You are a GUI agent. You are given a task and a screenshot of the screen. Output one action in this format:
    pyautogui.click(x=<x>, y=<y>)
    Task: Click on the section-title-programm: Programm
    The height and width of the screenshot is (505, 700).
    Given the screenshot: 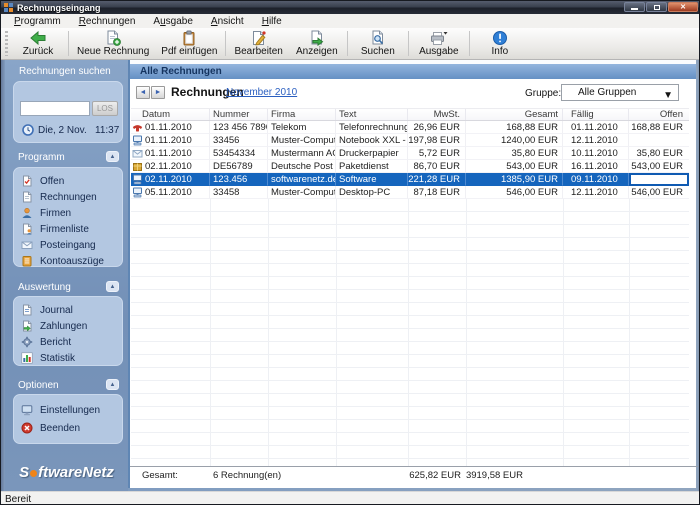 What is the action you would take?
    pyautogui.click(x=41, y=157)
    